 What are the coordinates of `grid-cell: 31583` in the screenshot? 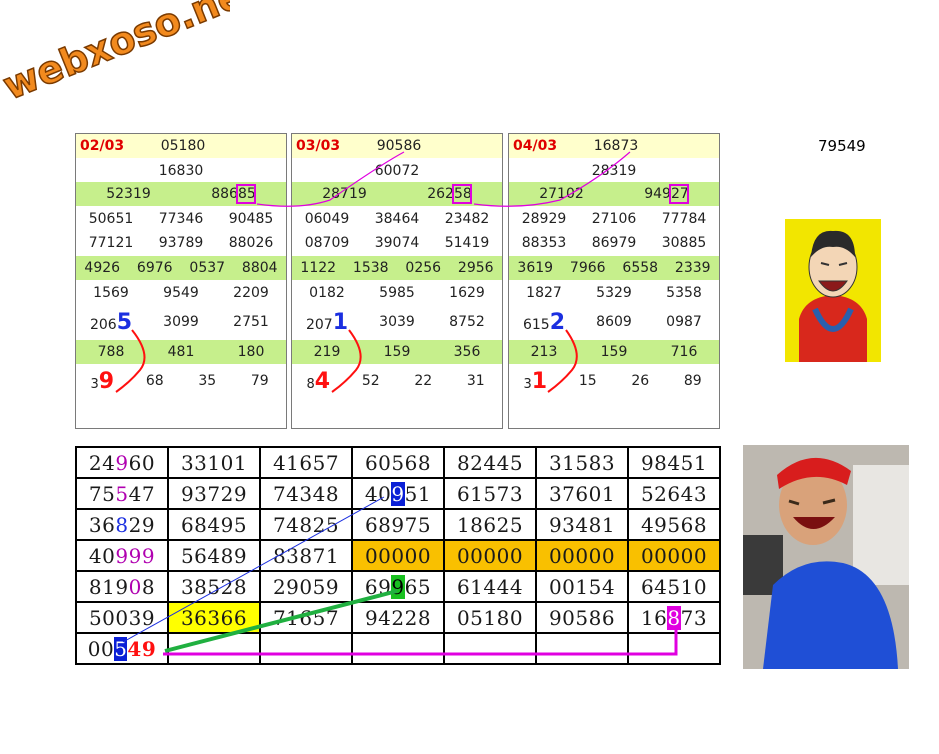 It's located at (582, 462).